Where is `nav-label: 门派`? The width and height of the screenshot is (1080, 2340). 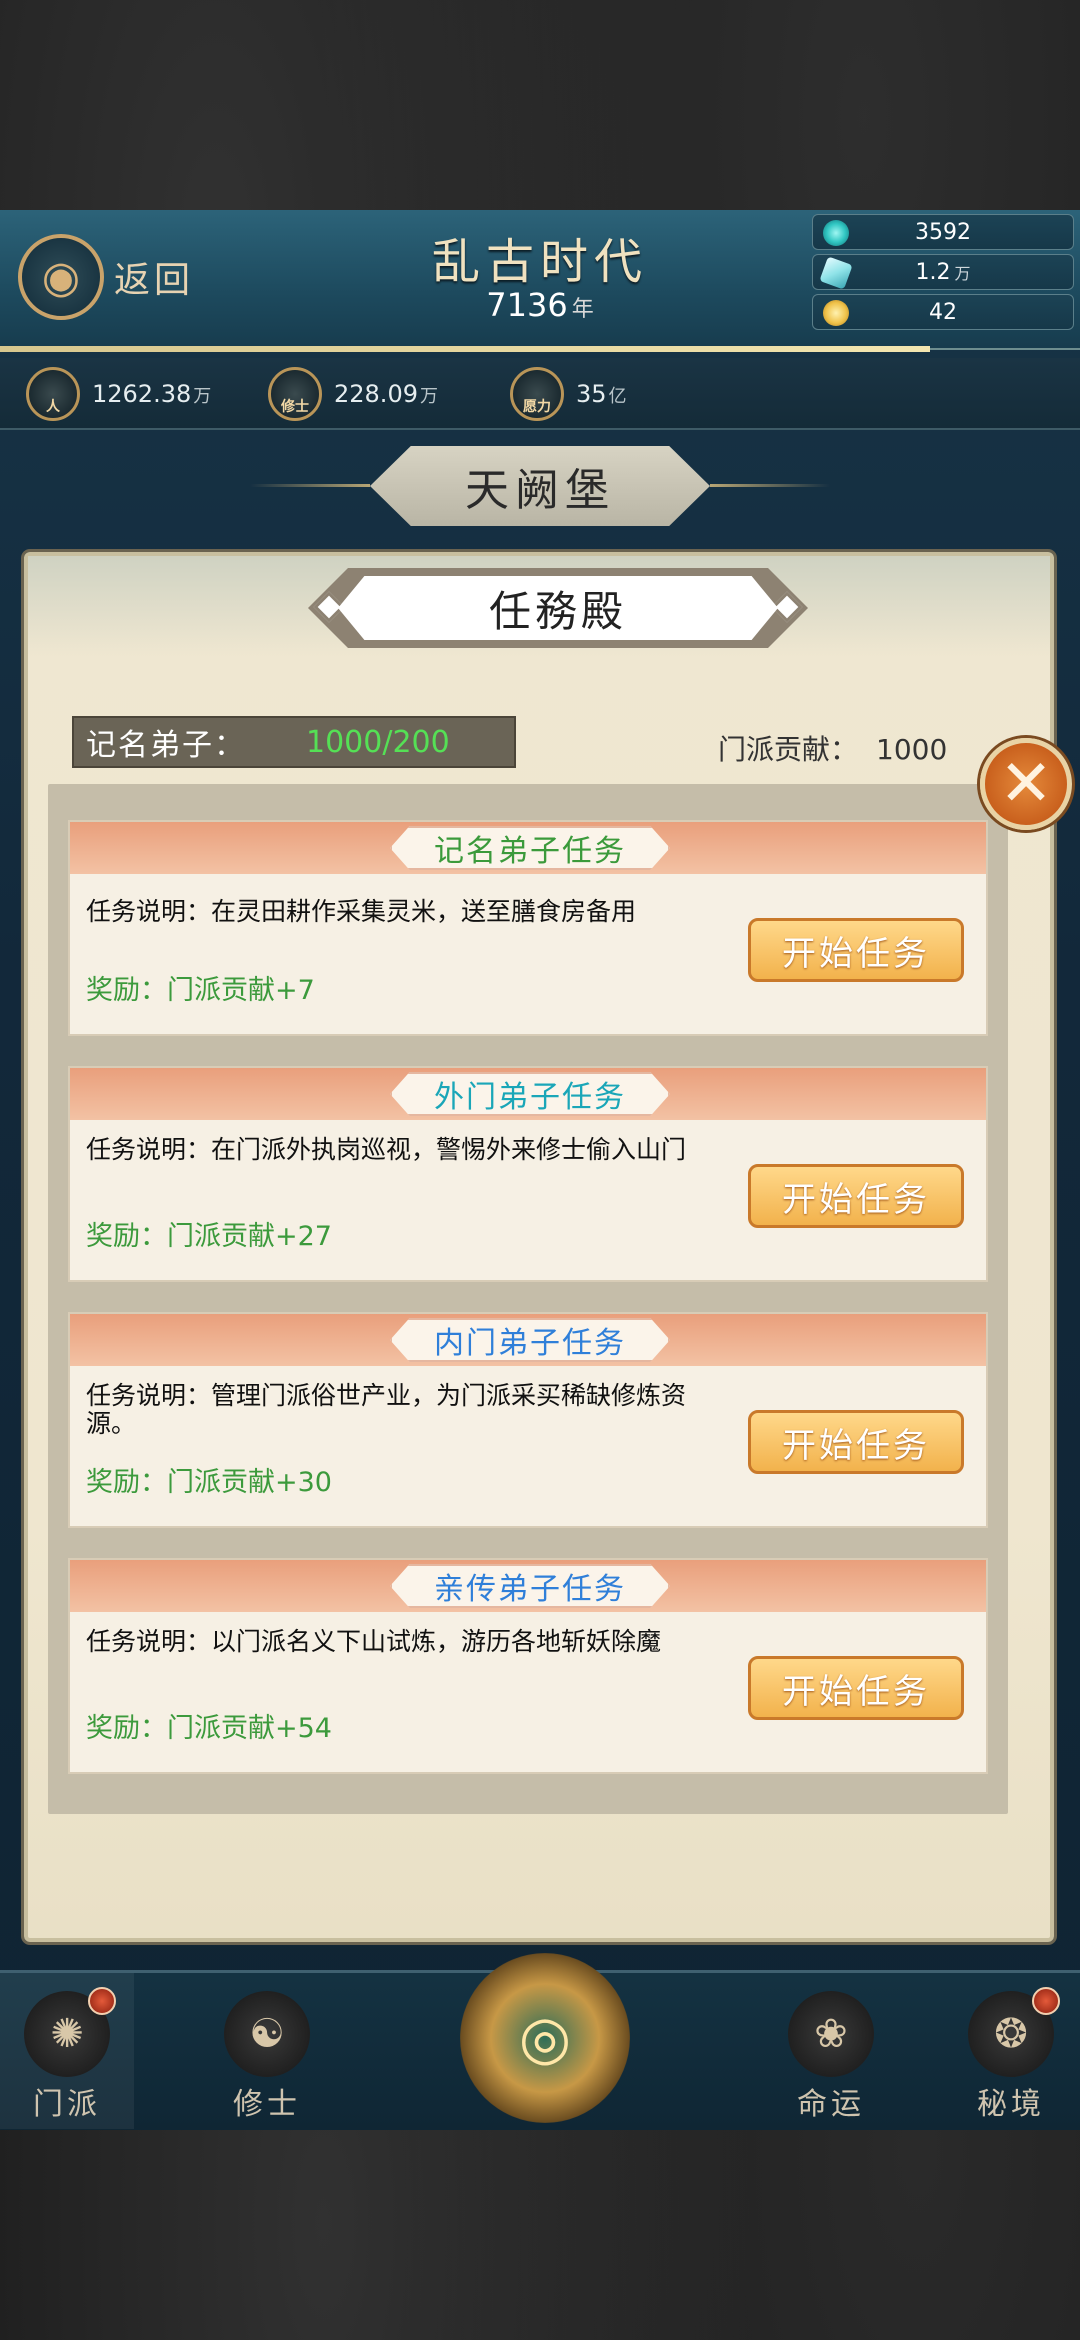 nav-label: 门派 is located at coordinates (67, 2104).